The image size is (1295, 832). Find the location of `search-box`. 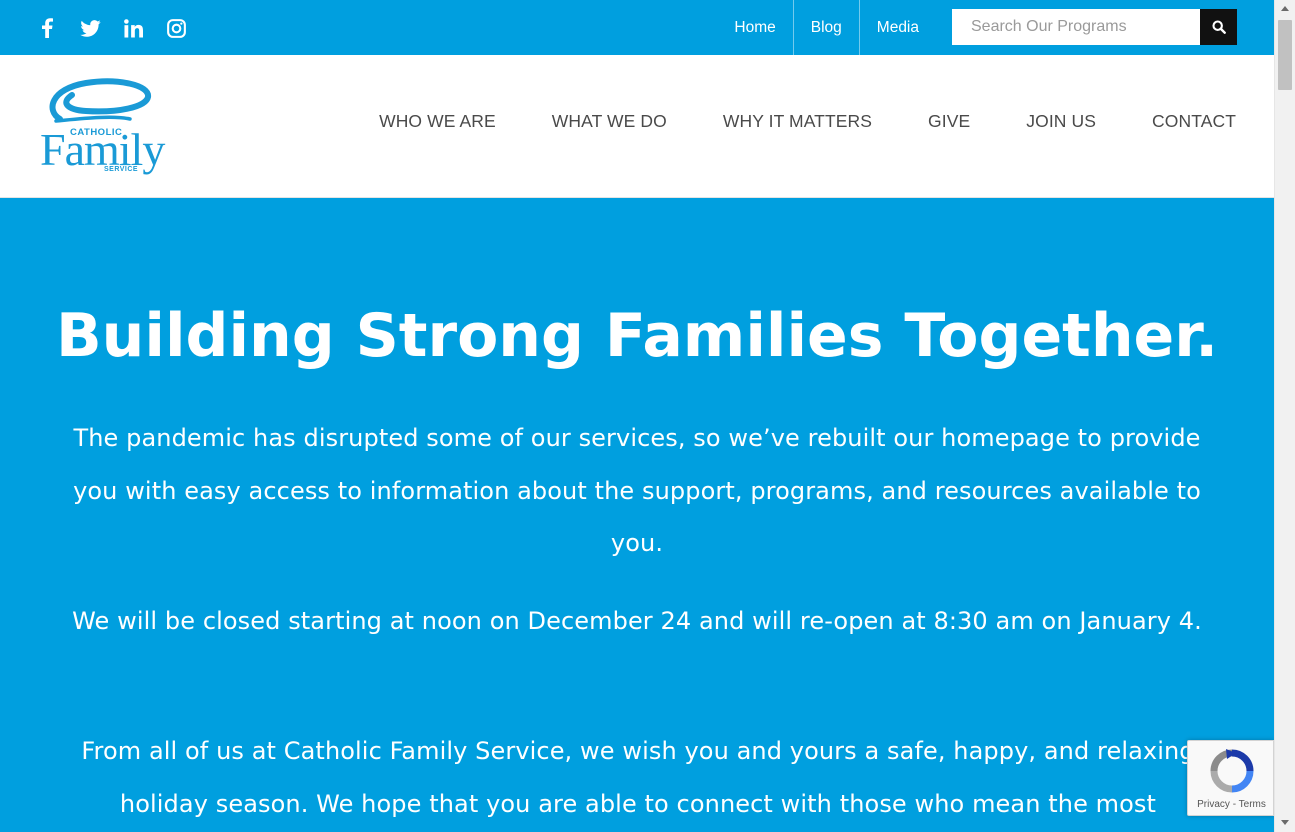

search-box is located at coordinates (1094, 27).